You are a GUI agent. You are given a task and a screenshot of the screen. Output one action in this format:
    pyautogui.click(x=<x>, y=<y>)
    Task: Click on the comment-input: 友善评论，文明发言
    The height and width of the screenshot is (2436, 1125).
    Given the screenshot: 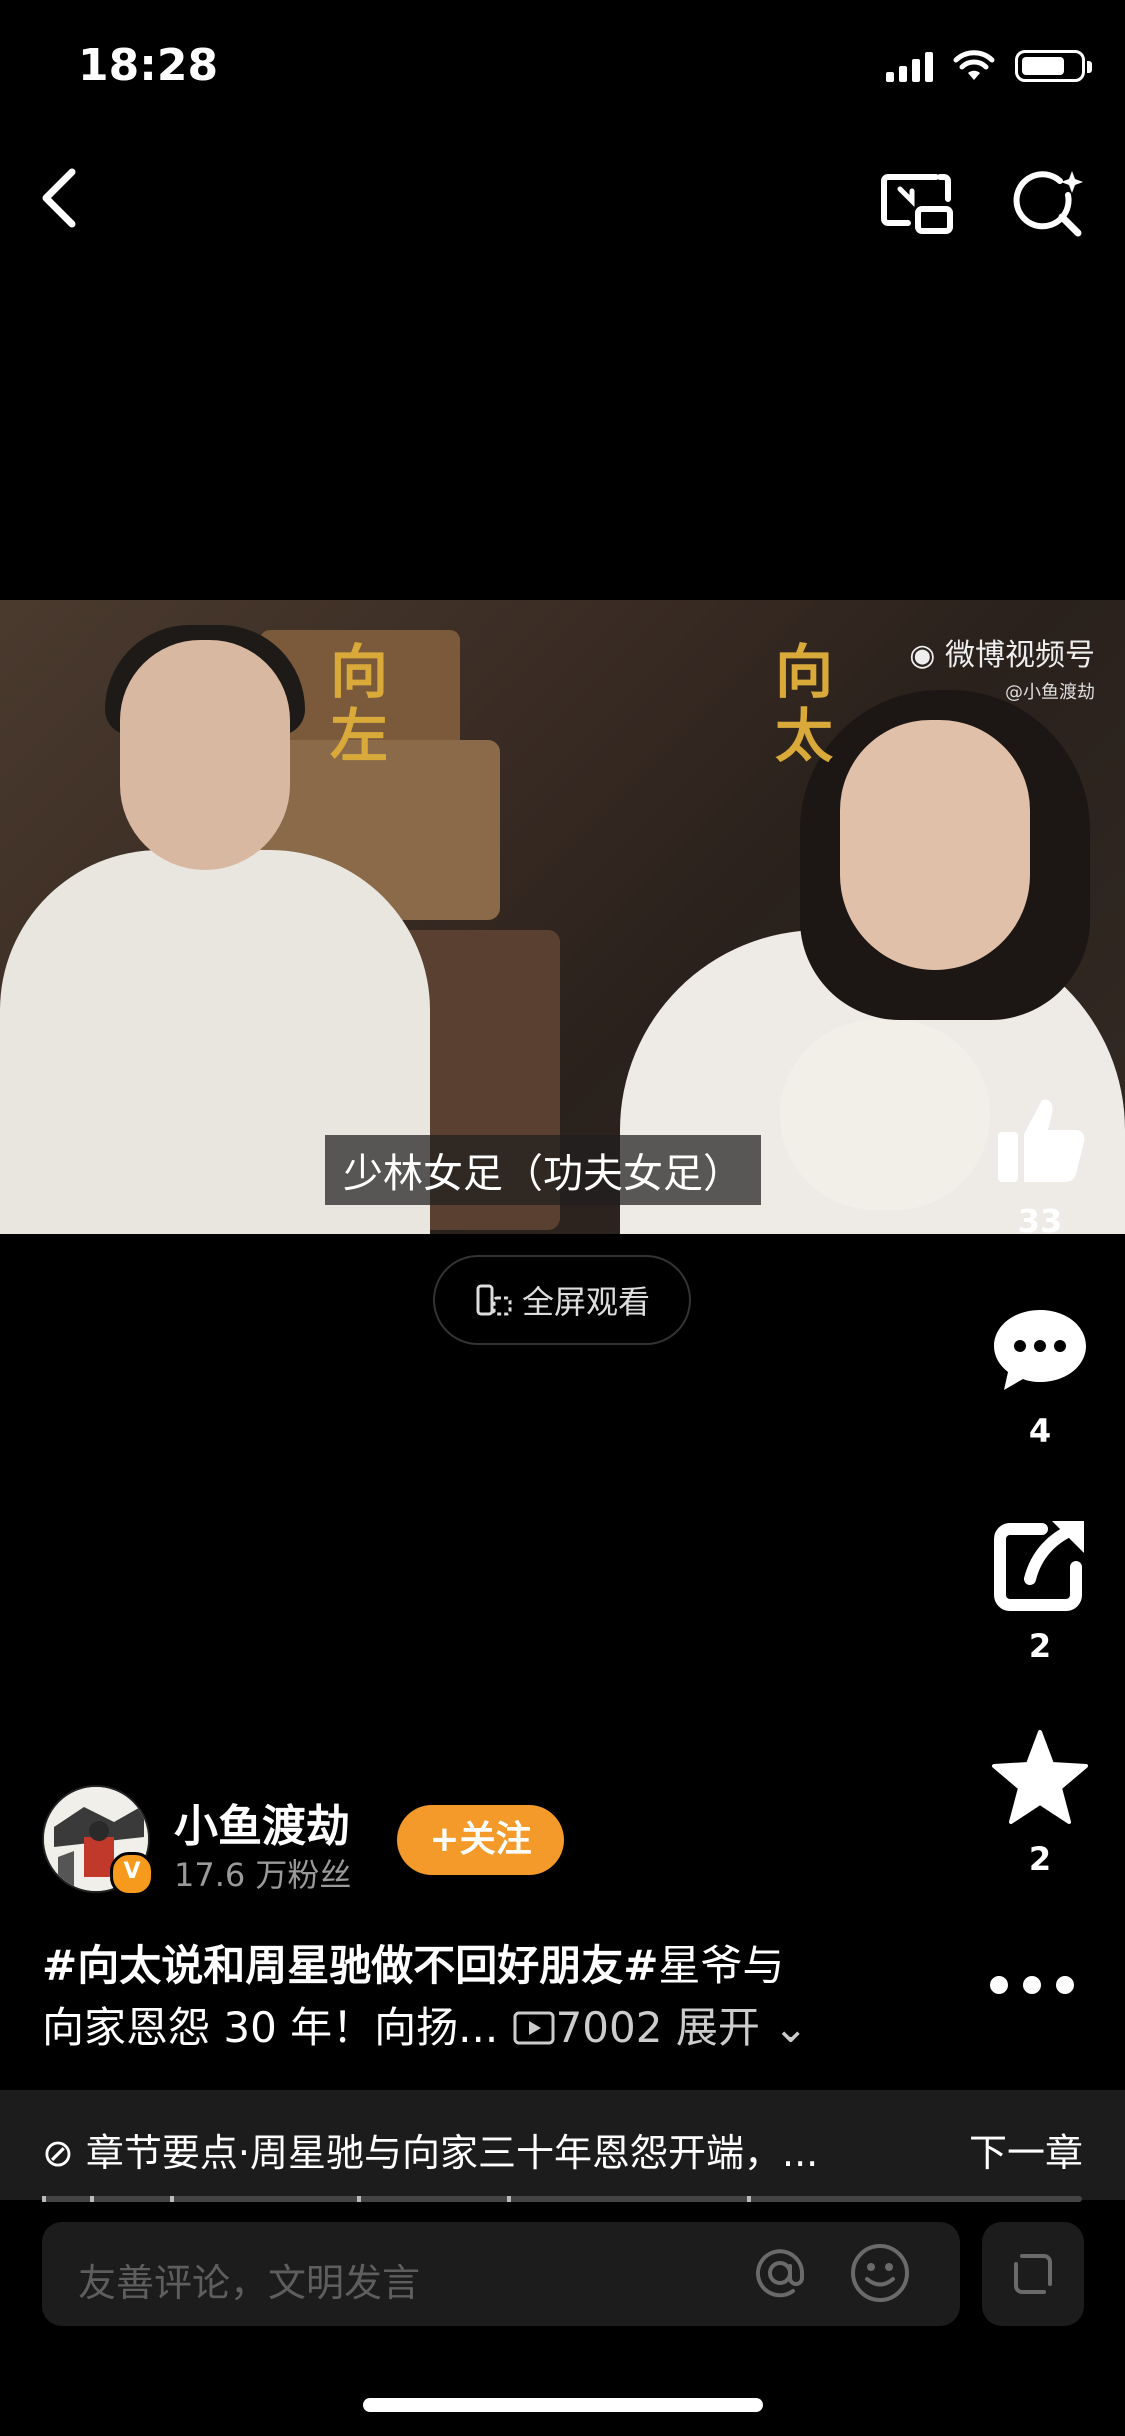 What is the action you would take?
    pyautogui.click(x=501, y=2274)
    